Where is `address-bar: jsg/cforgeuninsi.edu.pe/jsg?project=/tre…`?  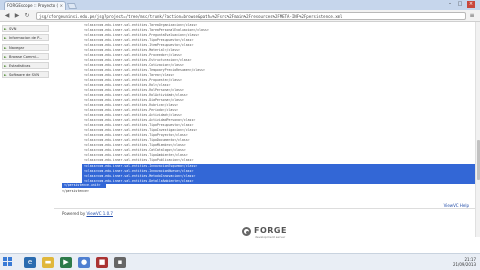 address-bar: jsg/cforgeuninsi.edu.pe/jsg?project=/tre… is located at coordinates (251, 16).